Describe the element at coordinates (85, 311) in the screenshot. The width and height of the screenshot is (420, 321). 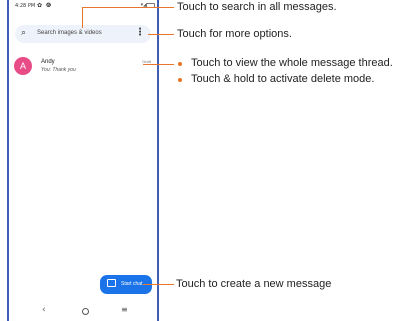
I see `home-icon` at that location.